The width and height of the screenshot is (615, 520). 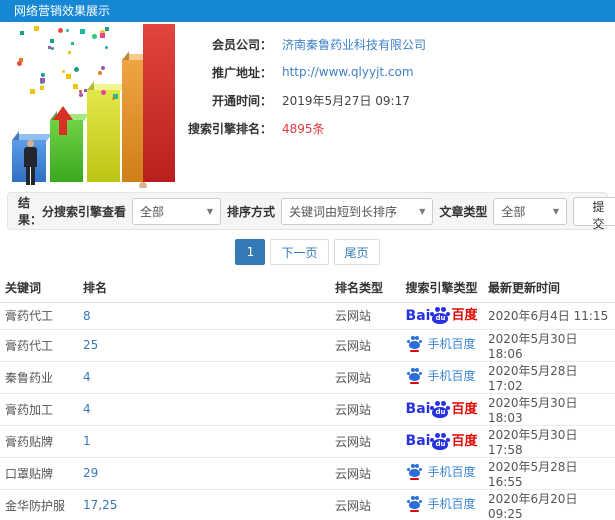 What do you see at coordinates (229, 128) in the screenshot?
I see `rank-count-label: 搜索引擎排名：` at bounding box center [229, 128].